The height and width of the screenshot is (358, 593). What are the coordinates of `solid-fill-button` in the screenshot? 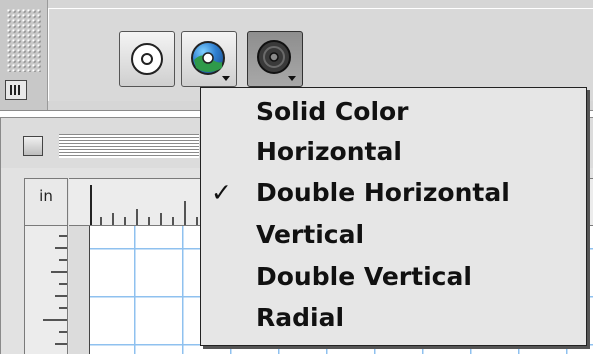 It's located at (147, 59).